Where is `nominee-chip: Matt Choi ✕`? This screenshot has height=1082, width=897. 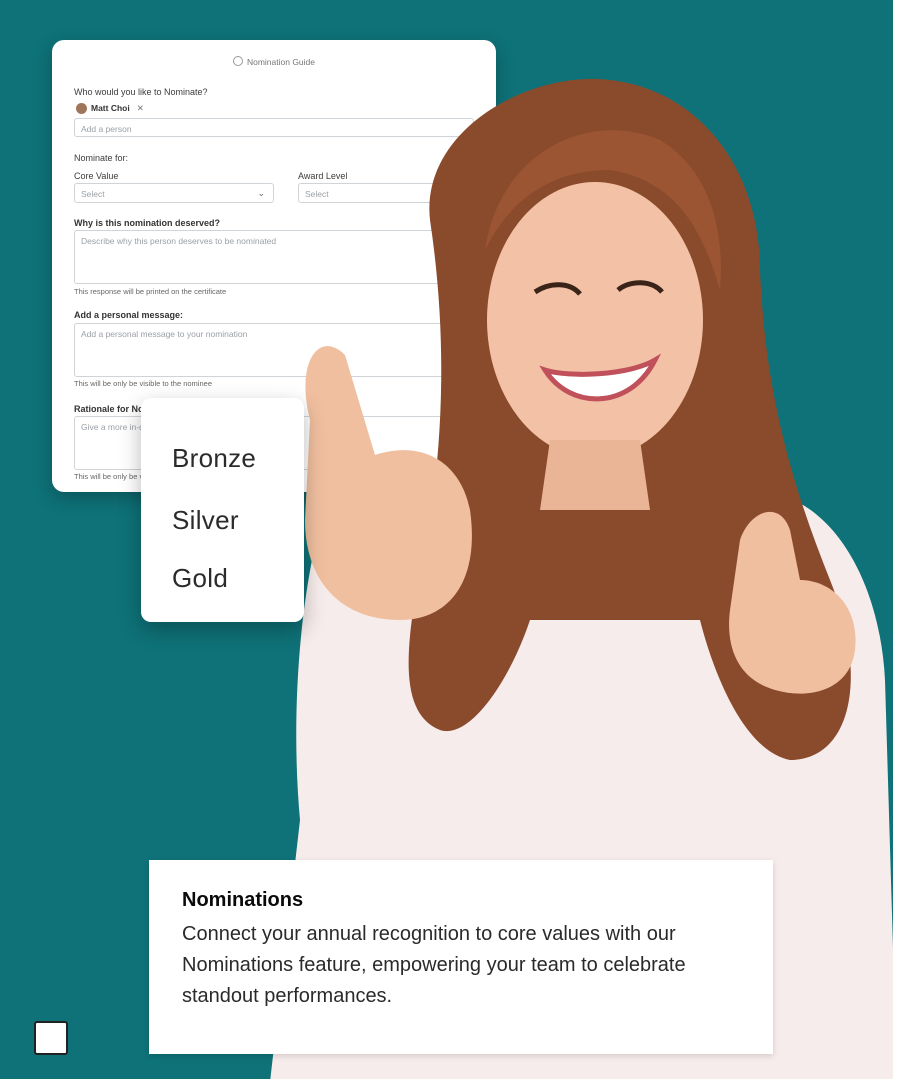
nominee-chip: Matt Choi ✕ is located at coordinates (112, 108).